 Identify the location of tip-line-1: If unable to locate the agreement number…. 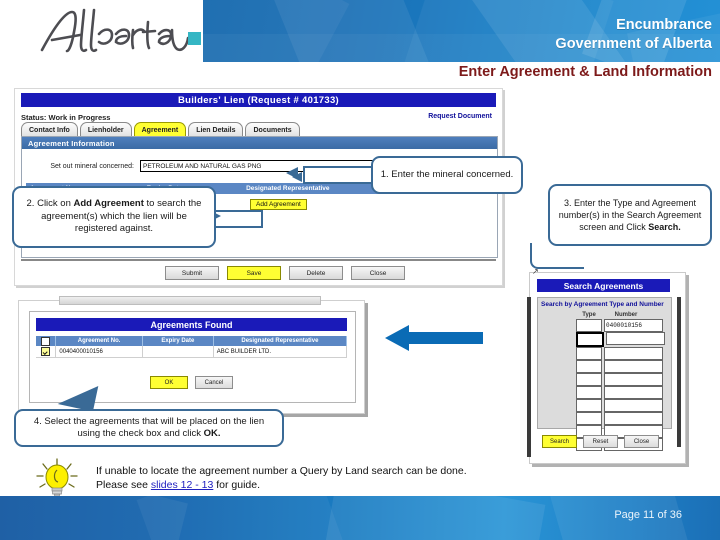
(281, 471).